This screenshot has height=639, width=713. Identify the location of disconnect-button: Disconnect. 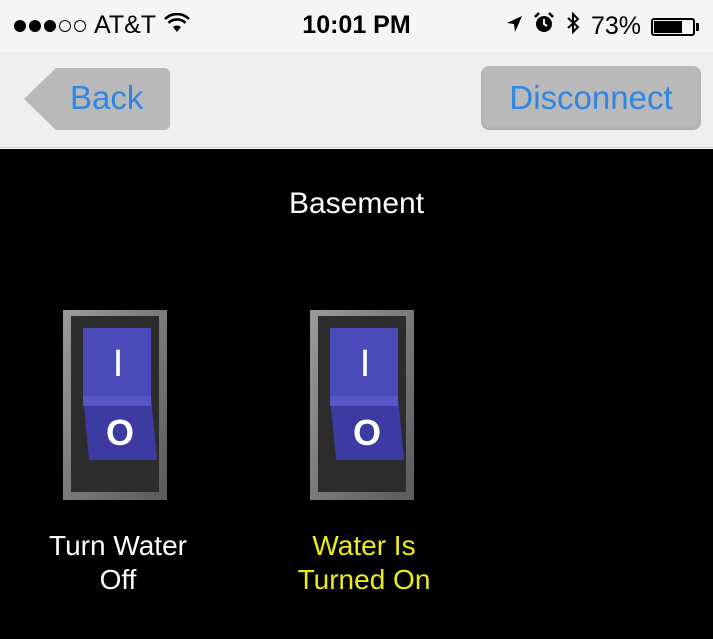
(591, 98).